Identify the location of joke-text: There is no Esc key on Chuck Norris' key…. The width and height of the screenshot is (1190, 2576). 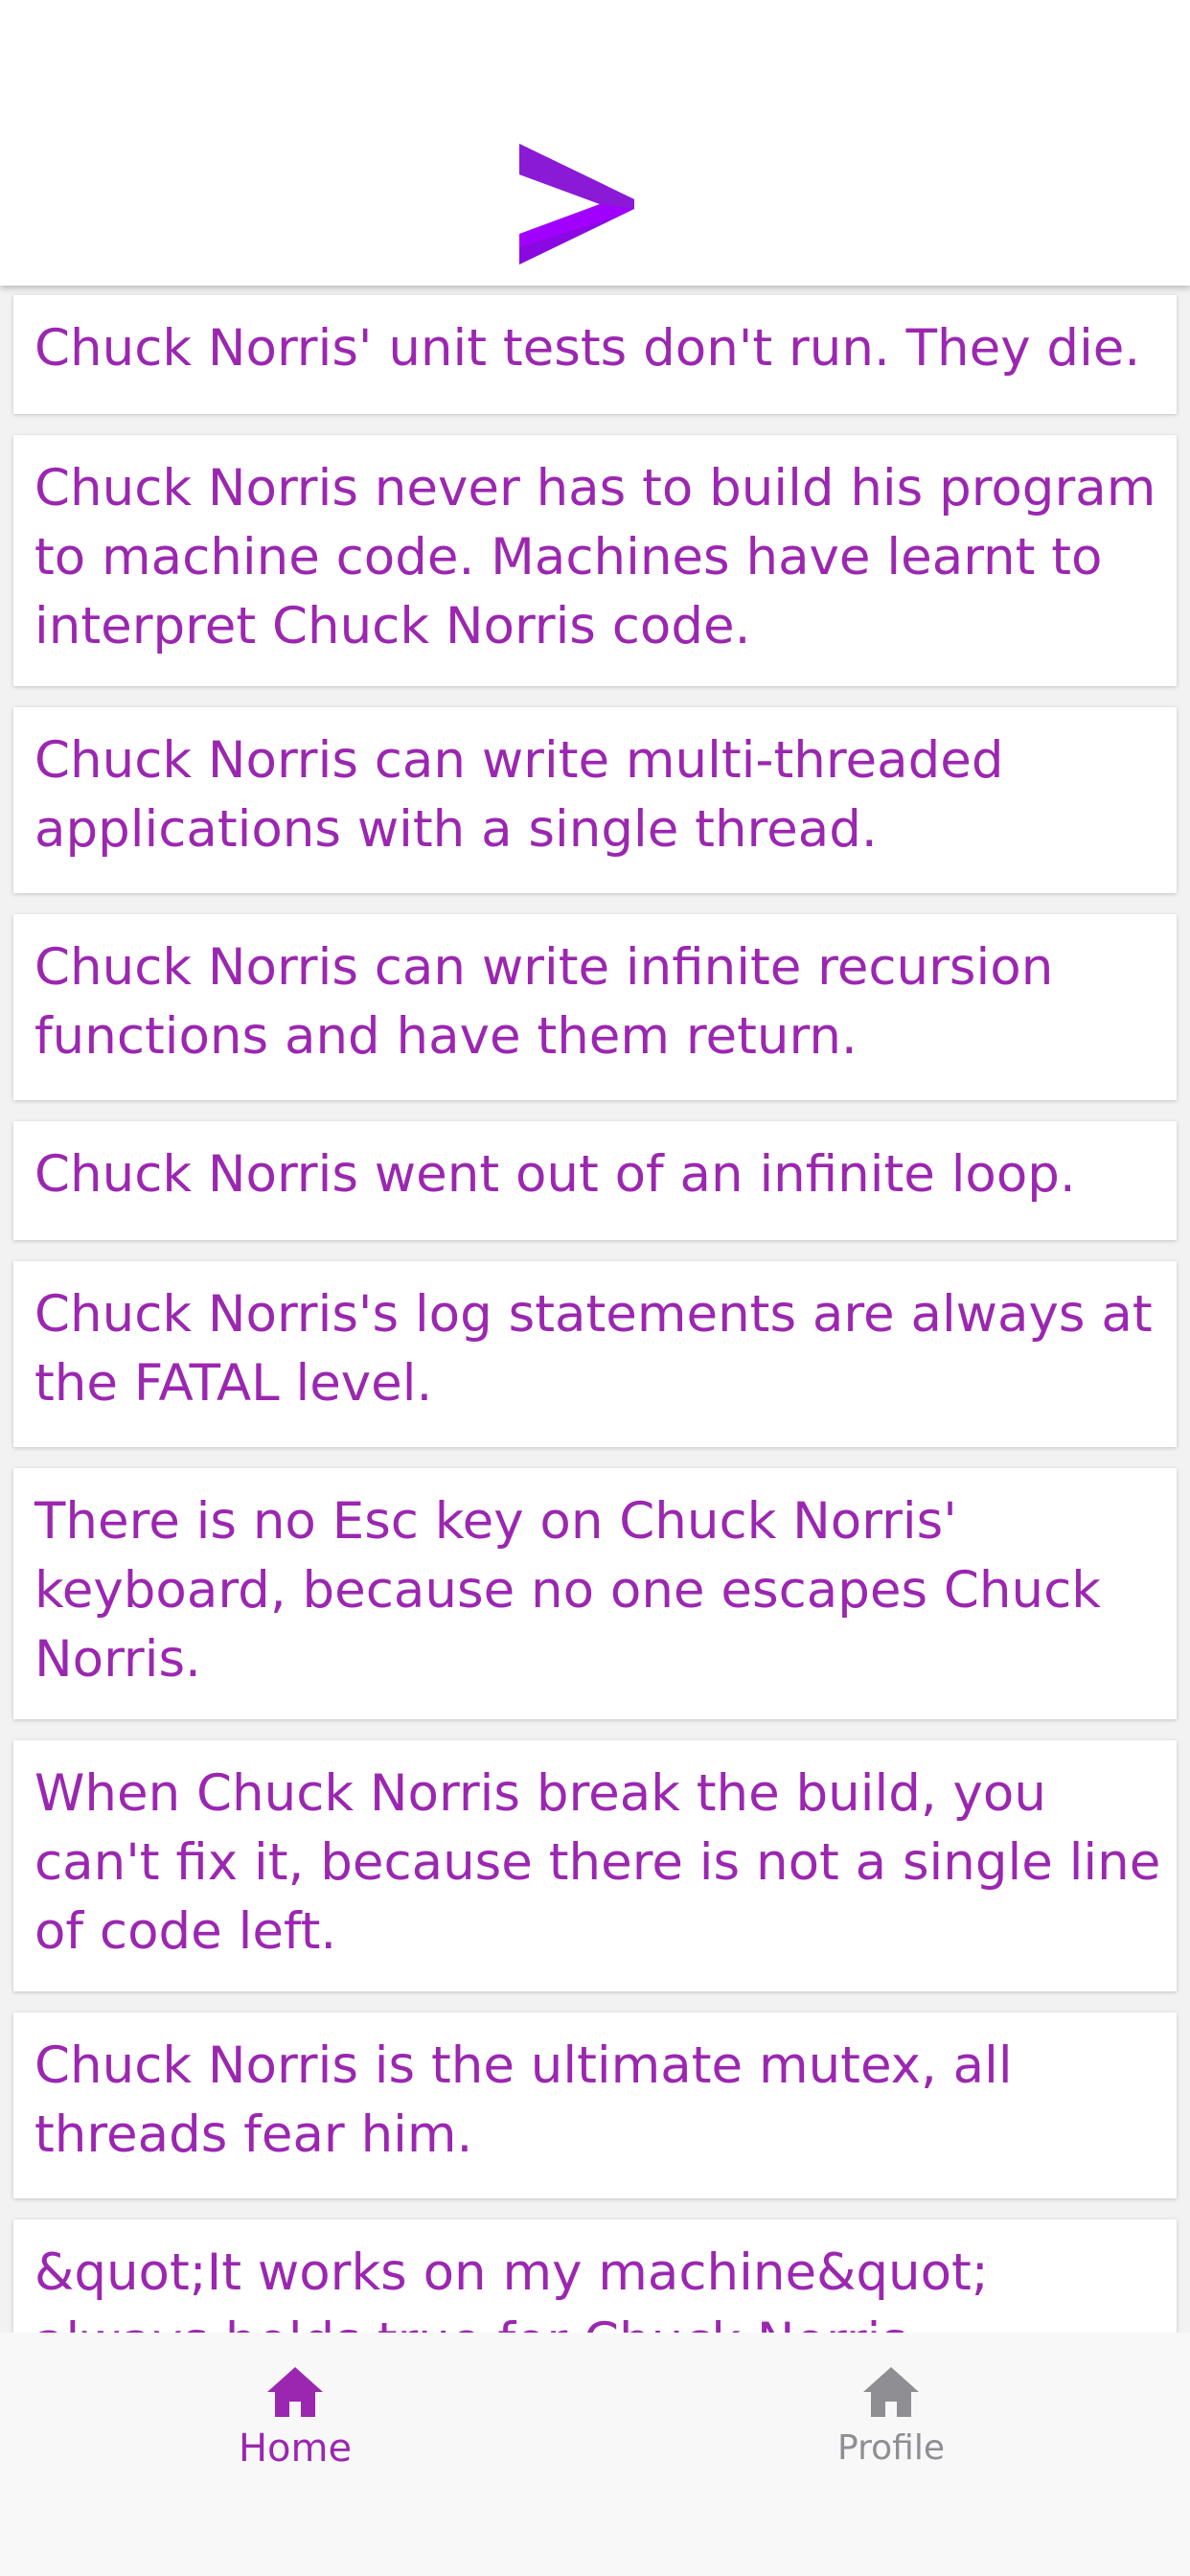
(568, 1590).